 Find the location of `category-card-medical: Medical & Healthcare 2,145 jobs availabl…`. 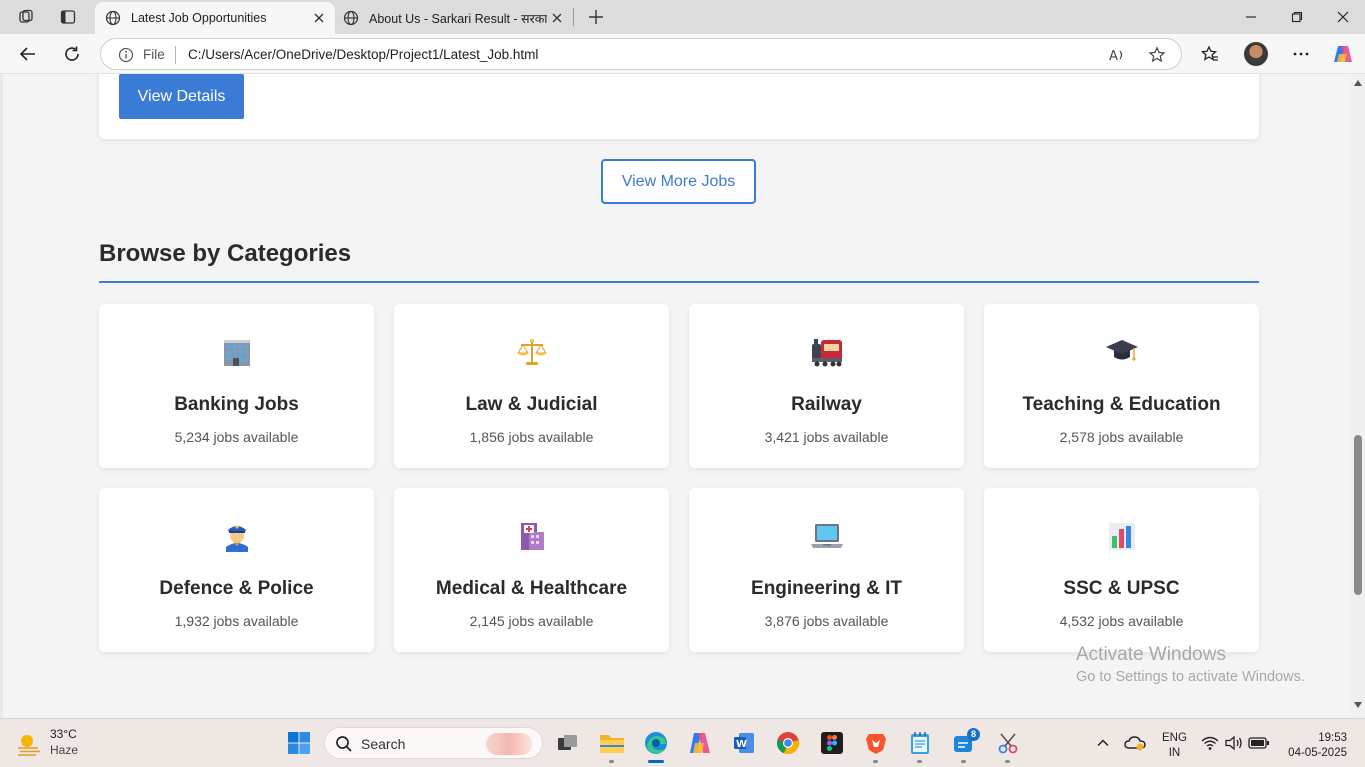

category-card-medical: Medical & Healthcare 2,145 jobs availabl… is located at coordinates (531, 570).